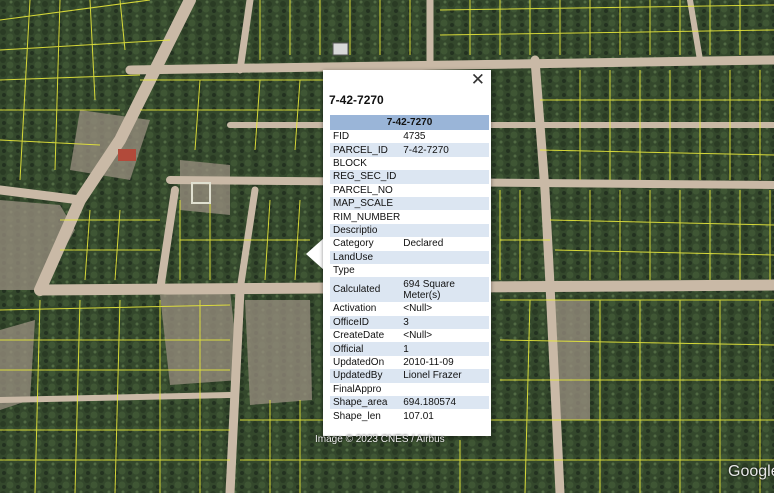 The width and height of the screenshot is (774, 493). I want to click on attribute-key: UpdatedBy, so click(365, 376).